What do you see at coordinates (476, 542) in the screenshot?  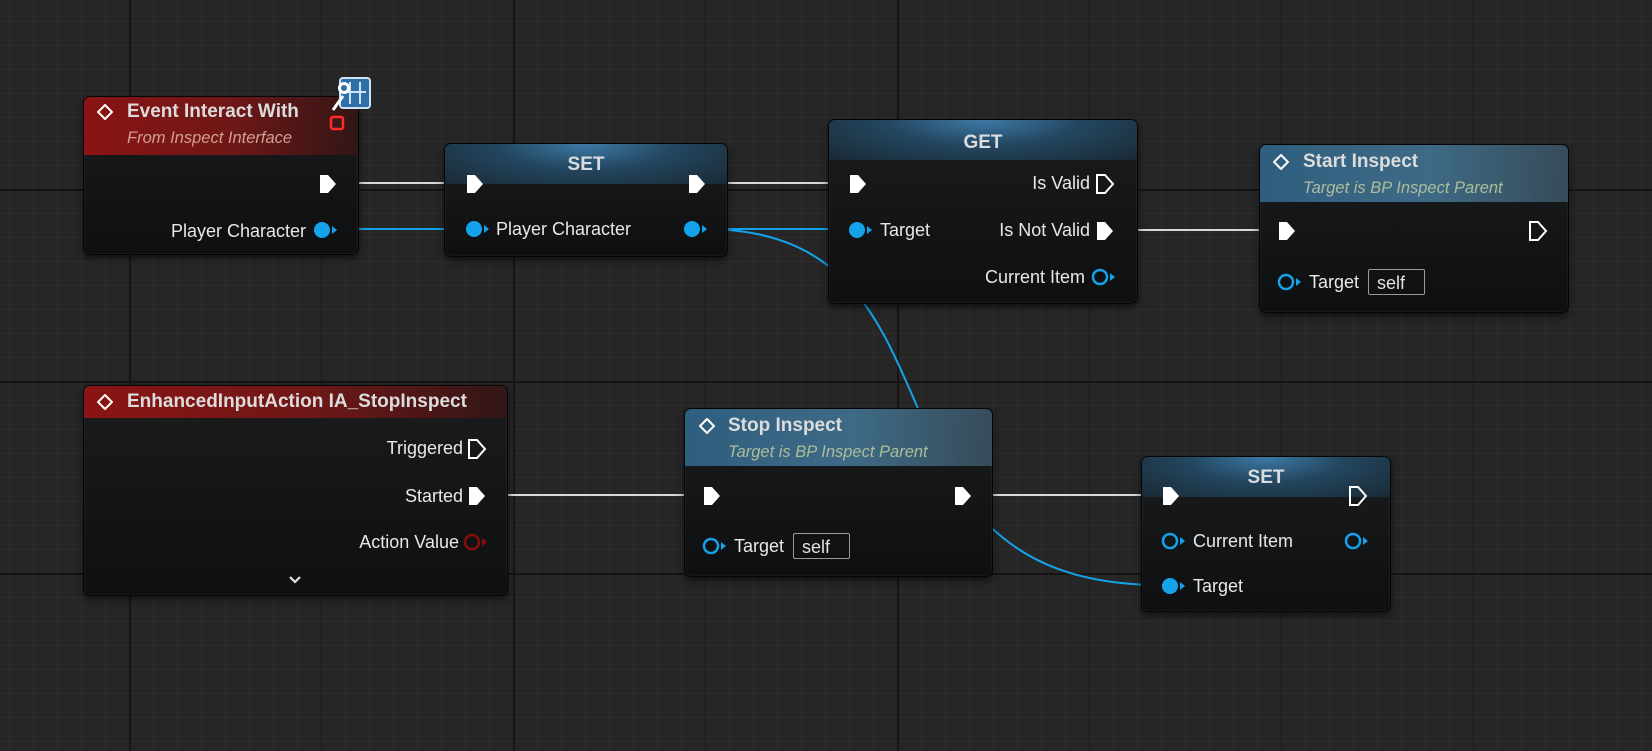 I see `action-value-pin` at bounding box center [476, 542].